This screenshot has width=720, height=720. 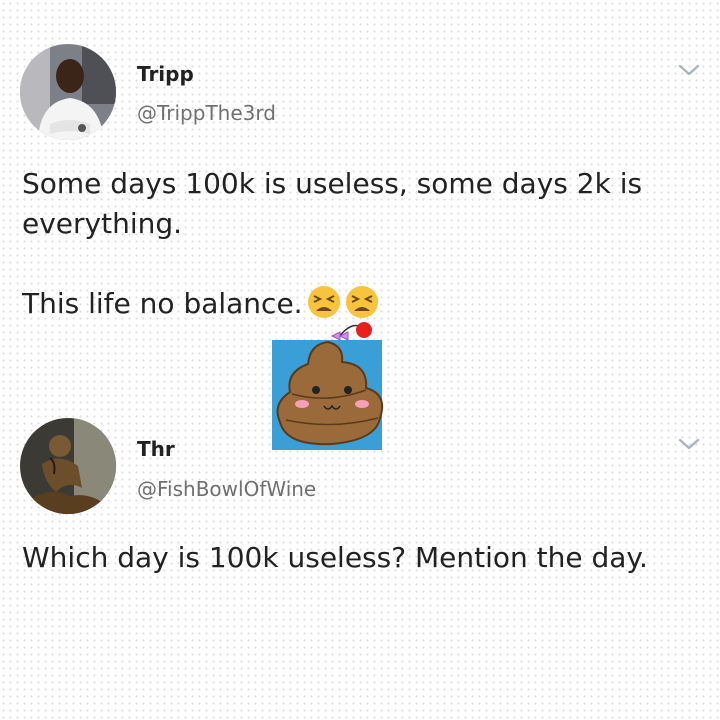 I want to click on author-name: Tripp, so click(x=165, y=74).